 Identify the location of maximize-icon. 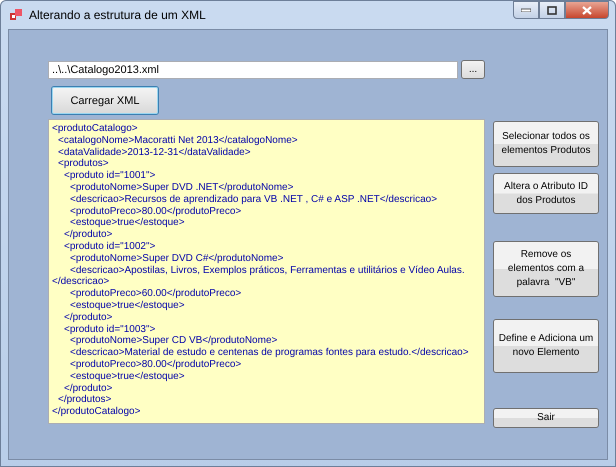
(552, 10).